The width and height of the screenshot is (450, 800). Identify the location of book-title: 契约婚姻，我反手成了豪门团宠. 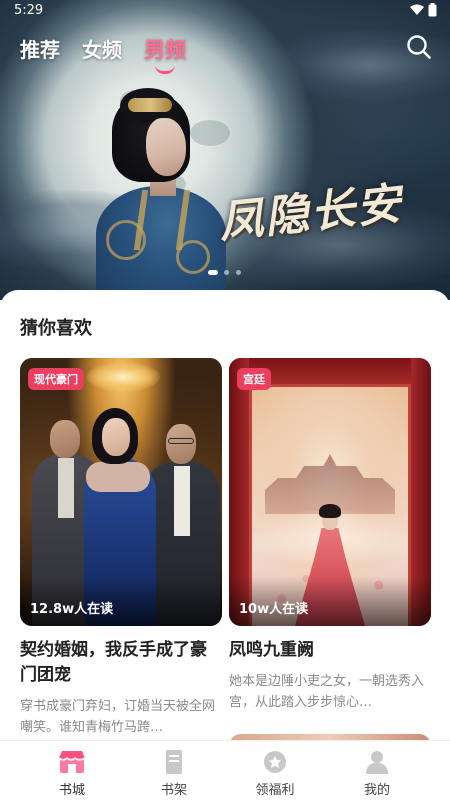
(121, 663).